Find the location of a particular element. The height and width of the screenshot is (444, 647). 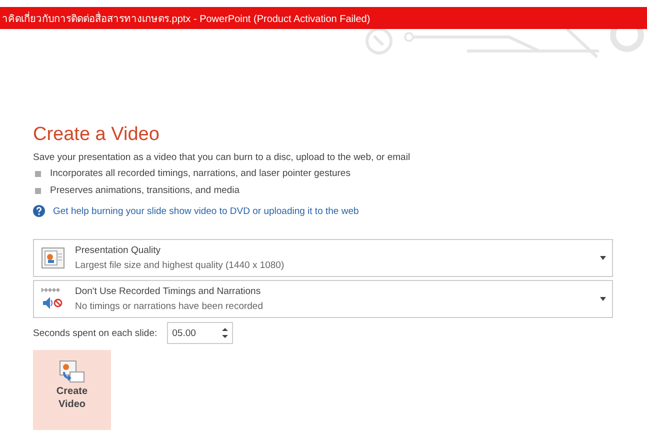

window-title: าคิดเกี่ยวกับการติดต่อสื่อสารทางเกษตร.pptx - PowerPoint (Product Activation Failed) is located at coordinates (185, 18).